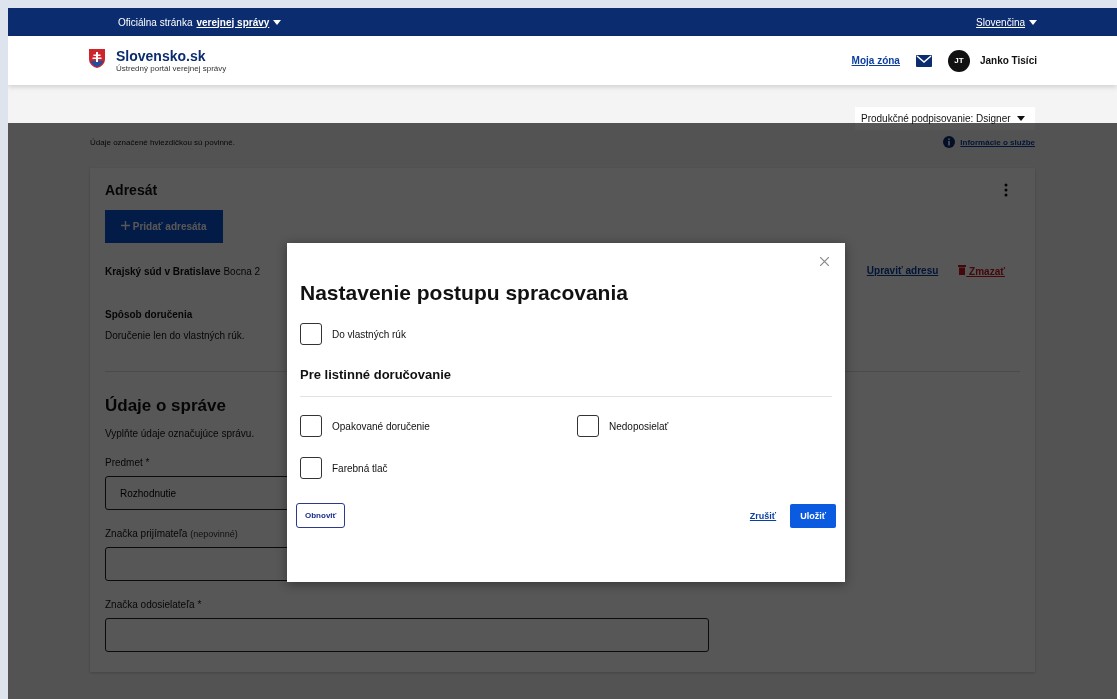 Image resolution: width=1117 pixels, height=699 pixels. I want to click on required-note: Údaje označené hviezdičkou sú povinné., so click(162, 142).